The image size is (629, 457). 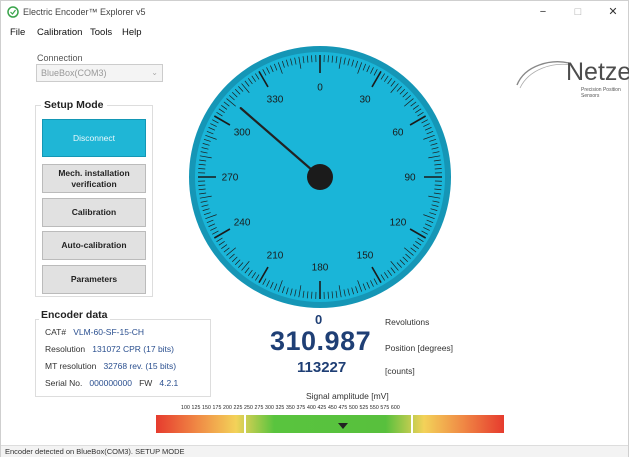 What do you see at coordinates (140, 366) in the screenshot?
I see `mt-resolution-value: 32768 rev. (15 bits)` at bounding box center [140, 366].